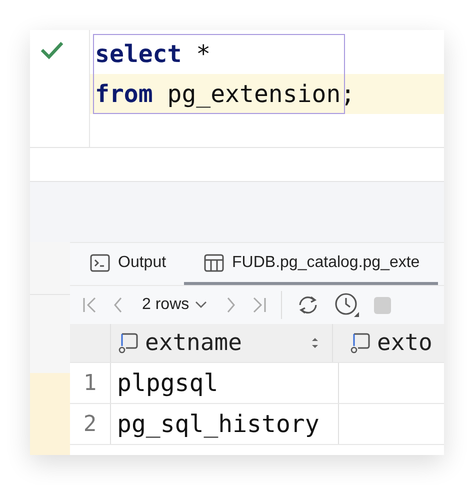  I want to click on table-cell: pg_sql_history, so click(218, 424).